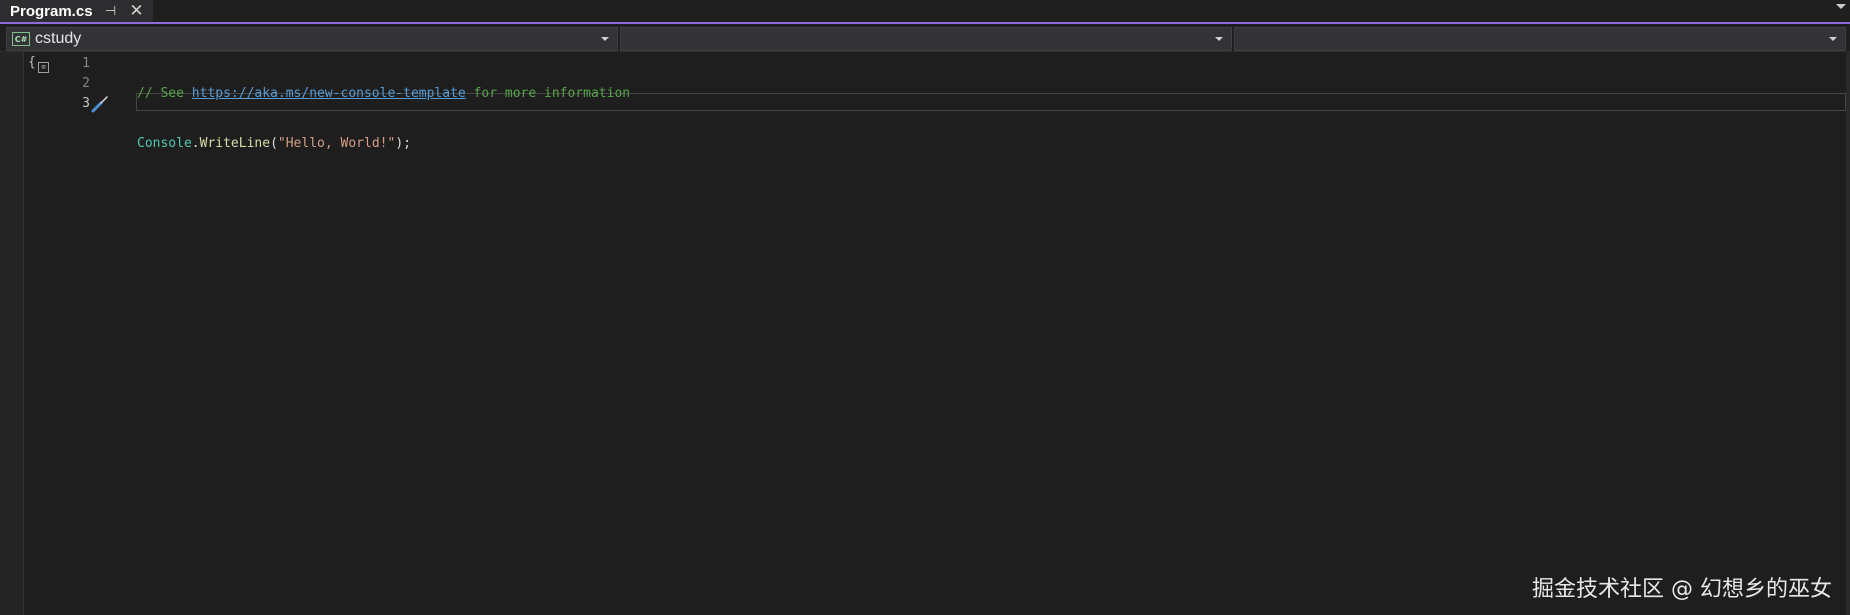  I want to click on navigation-bar: C# cstudy, so click(925, 39).